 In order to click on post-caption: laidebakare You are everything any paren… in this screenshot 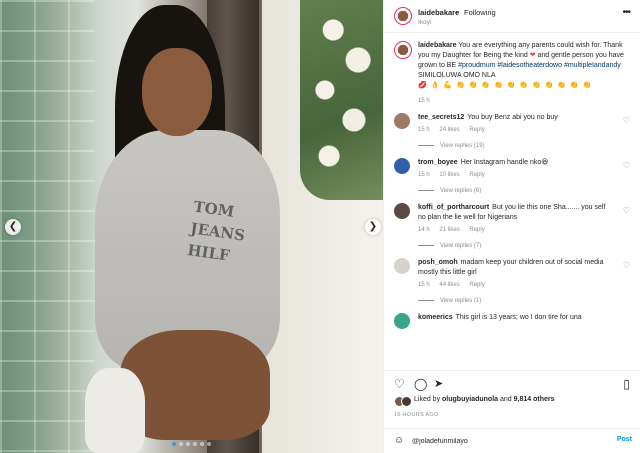, I will do `click(512, 72)`.